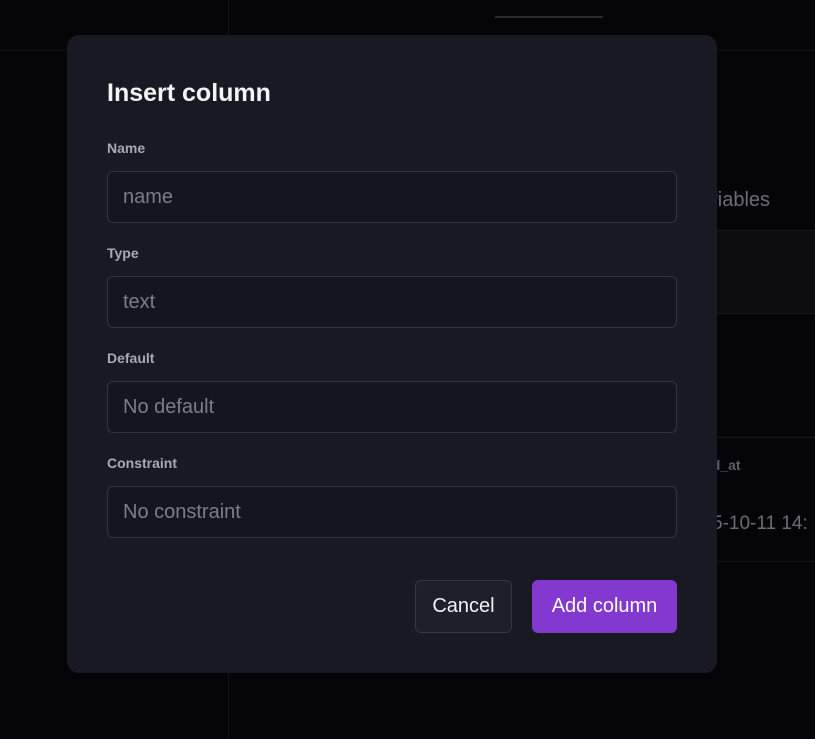 The width and height of the screenshot is (815, 739). I want to click on constraint-field-group: Constraint, so click(392, 496).